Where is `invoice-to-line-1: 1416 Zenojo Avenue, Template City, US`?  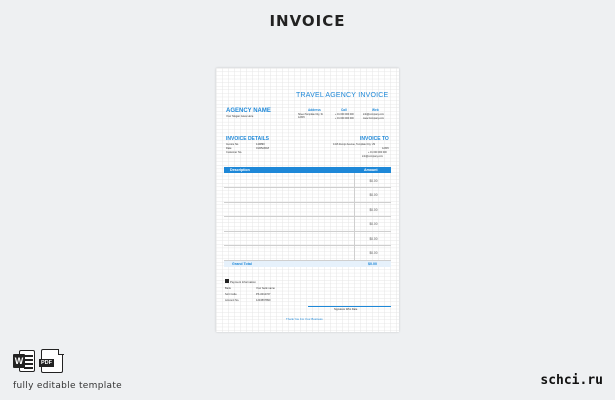 invoice-to-line-1: 1416 Zenojo Avenue, Template City, US is located at coordinates (354, 144).